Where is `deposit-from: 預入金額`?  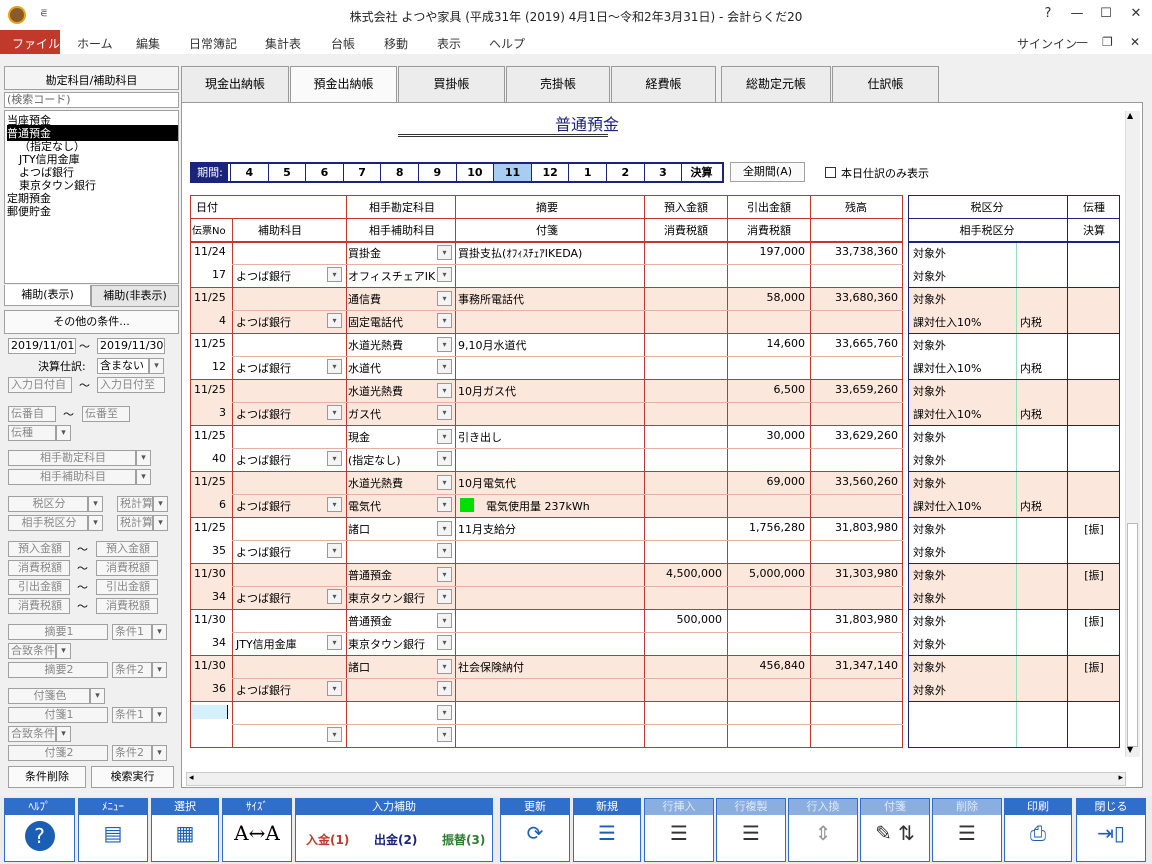
deposit-from: 預入金額 is located at coordinates (39, 549).